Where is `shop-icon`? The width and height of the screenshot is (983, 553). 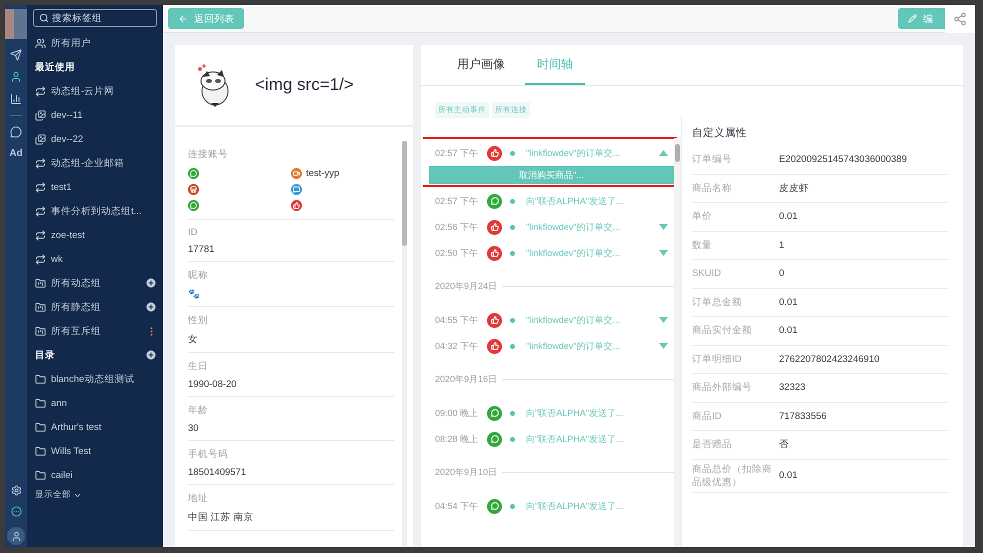
shop-icon is located at coordinates (193, 189).